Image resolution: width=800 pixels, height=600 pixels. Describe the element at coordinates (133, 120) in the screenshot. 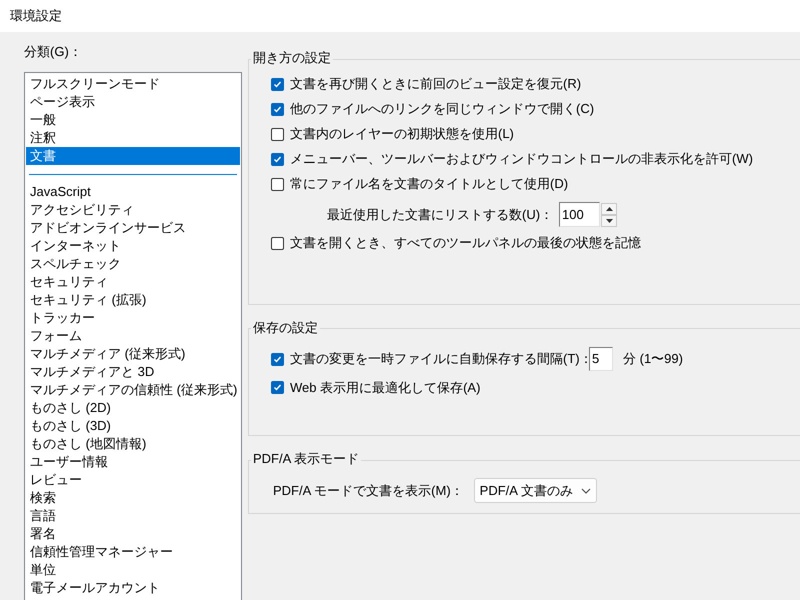

I see `category-item: 一般` at that location.